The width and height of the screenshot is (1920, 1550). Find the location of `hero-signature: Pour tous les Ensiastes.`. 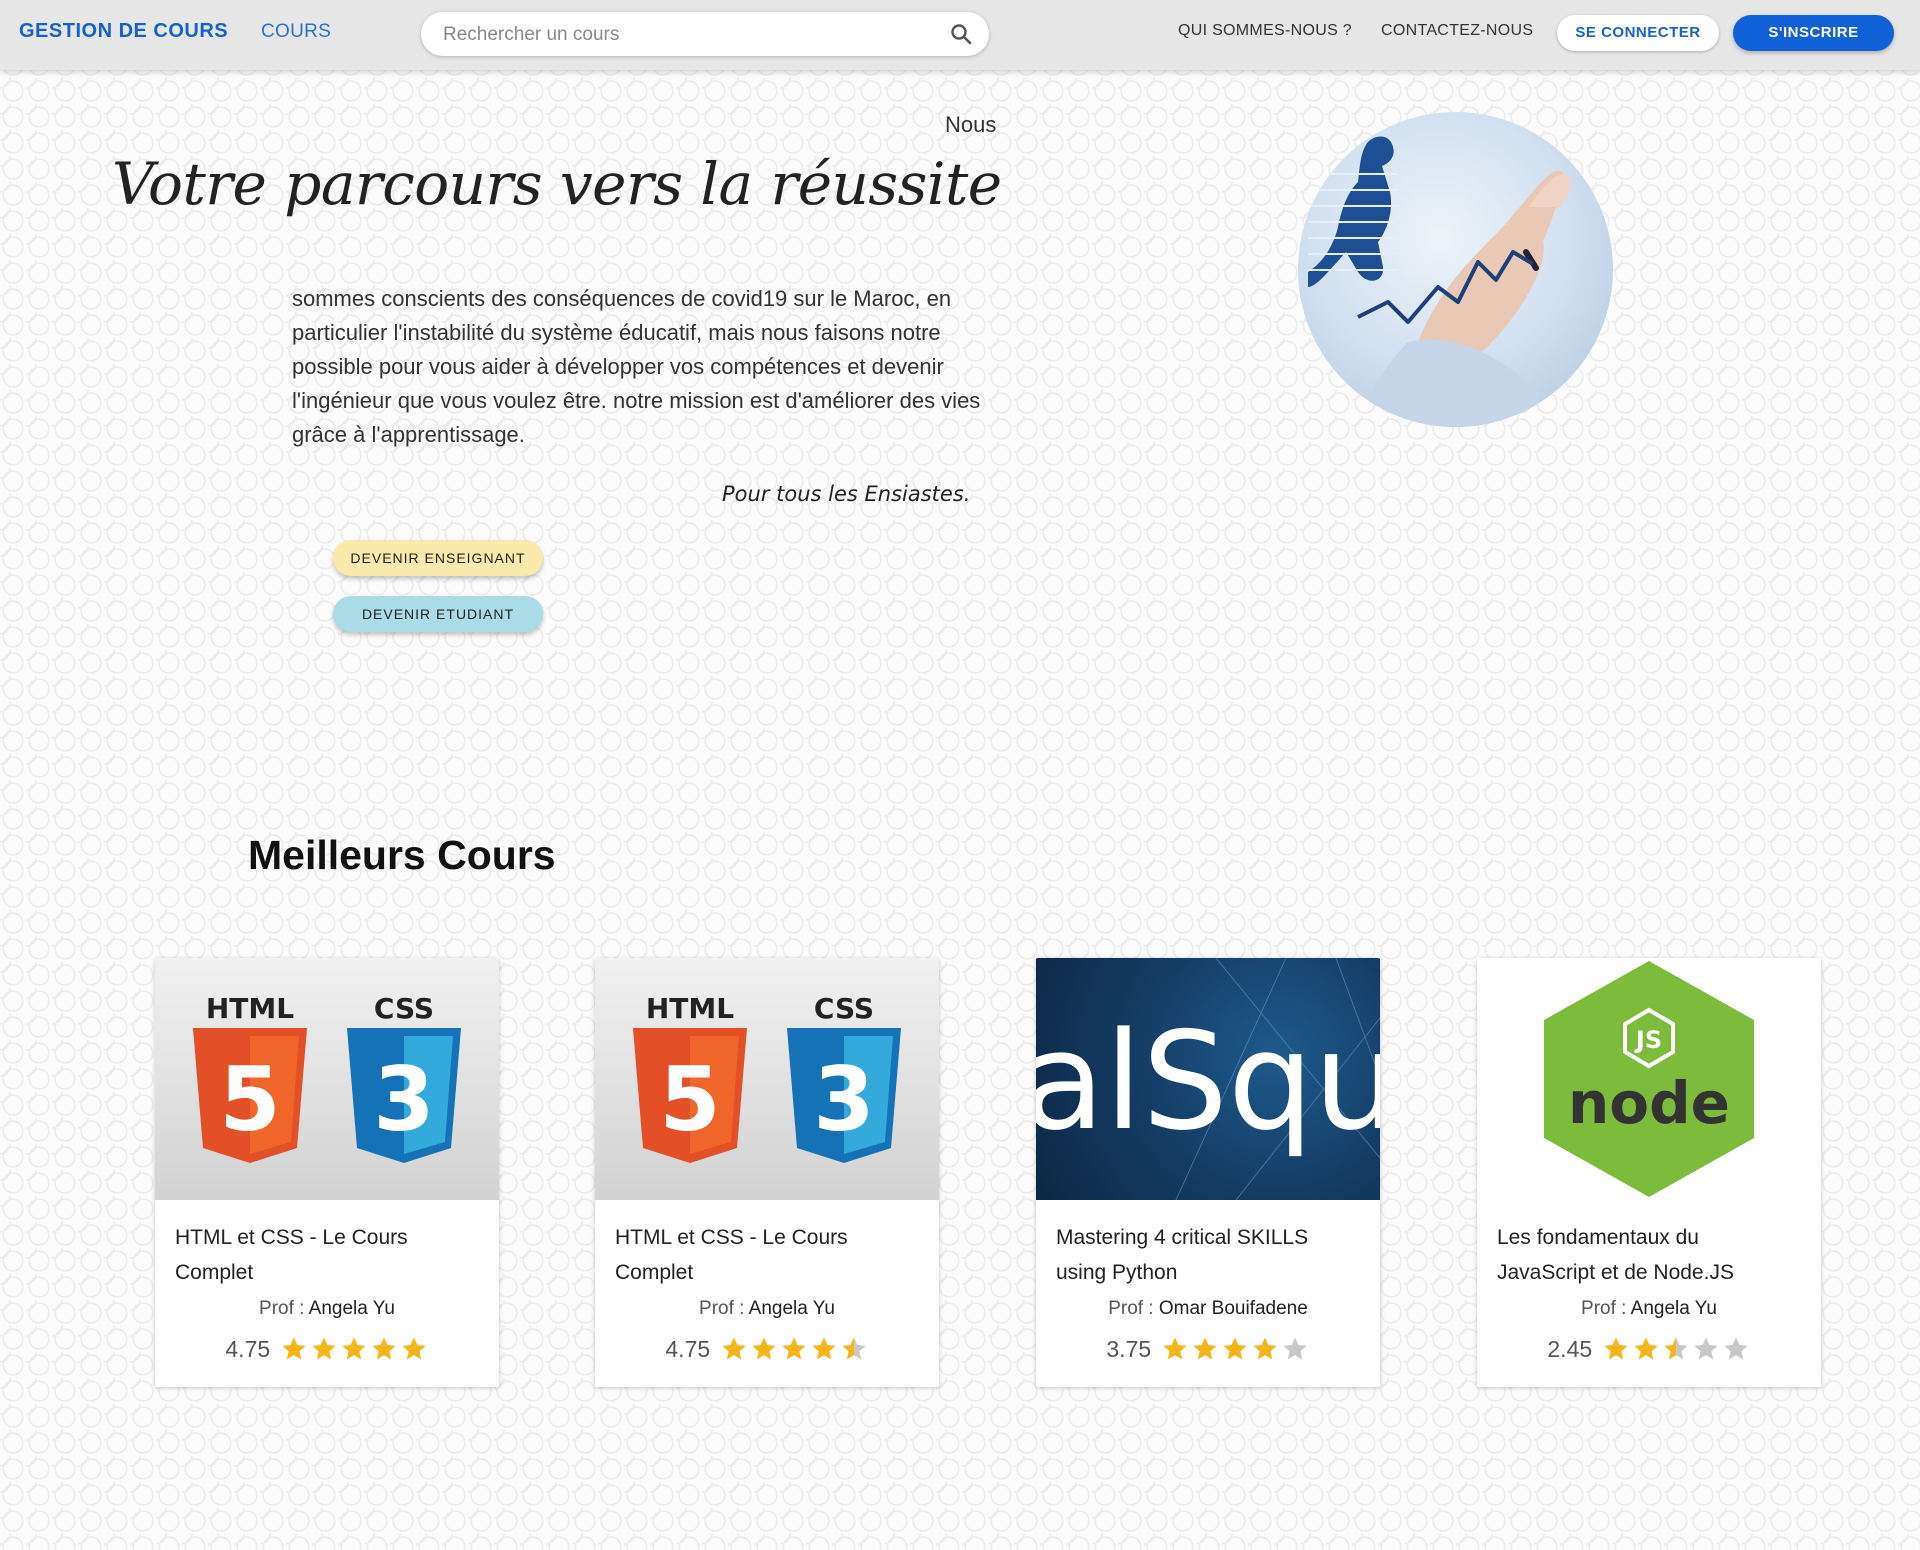

hero-signature: Pour tous les Ensiastes. is located at coordinates (846, 494).